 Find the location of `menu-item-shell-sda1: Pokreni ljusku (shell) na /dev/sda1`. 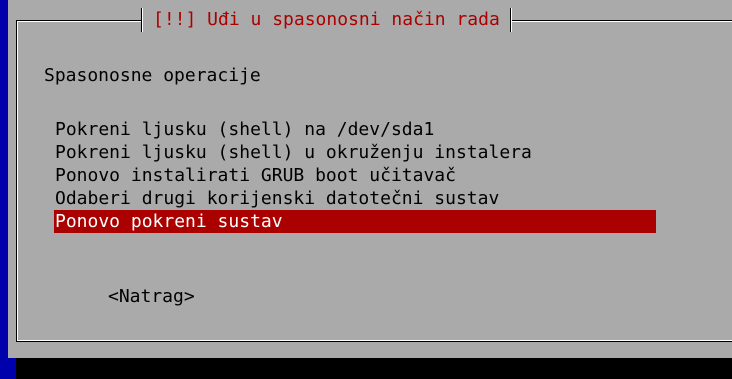

menu-item-shell-sda1: Pokreni ljusku (shell) na /dev/sda1 is located at coordinates (355, 129).